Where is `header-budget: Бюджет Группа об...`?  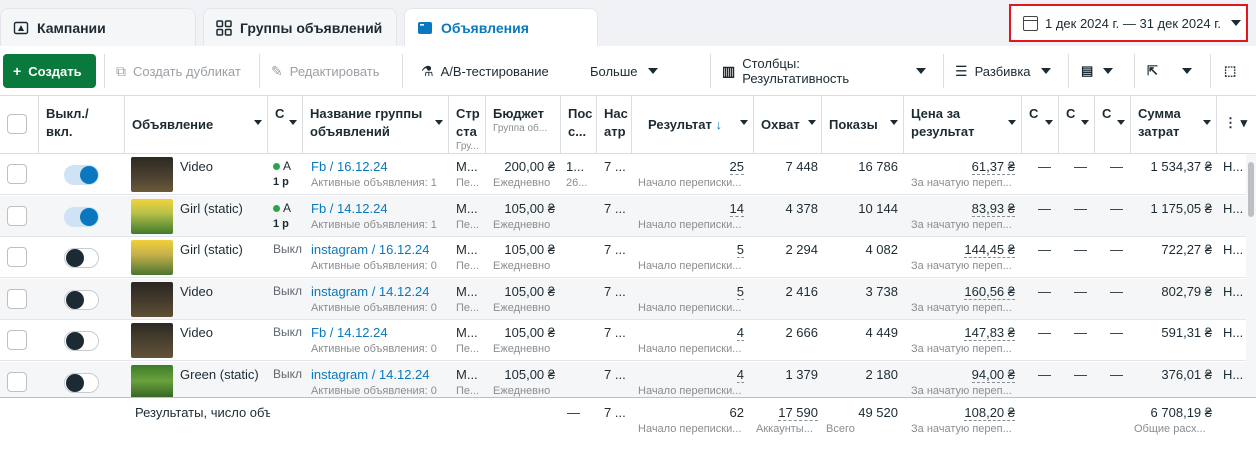 header-budget: Бюджет Группа об... is located at coordinates (523, 125).